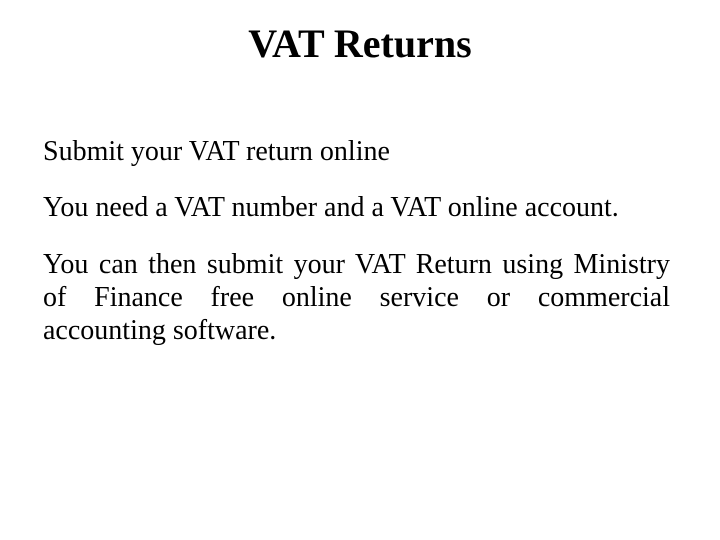  Describe the element at coordinates (360, 43) in the screenshot. I see `slide-title: VAT Returns` at that location.